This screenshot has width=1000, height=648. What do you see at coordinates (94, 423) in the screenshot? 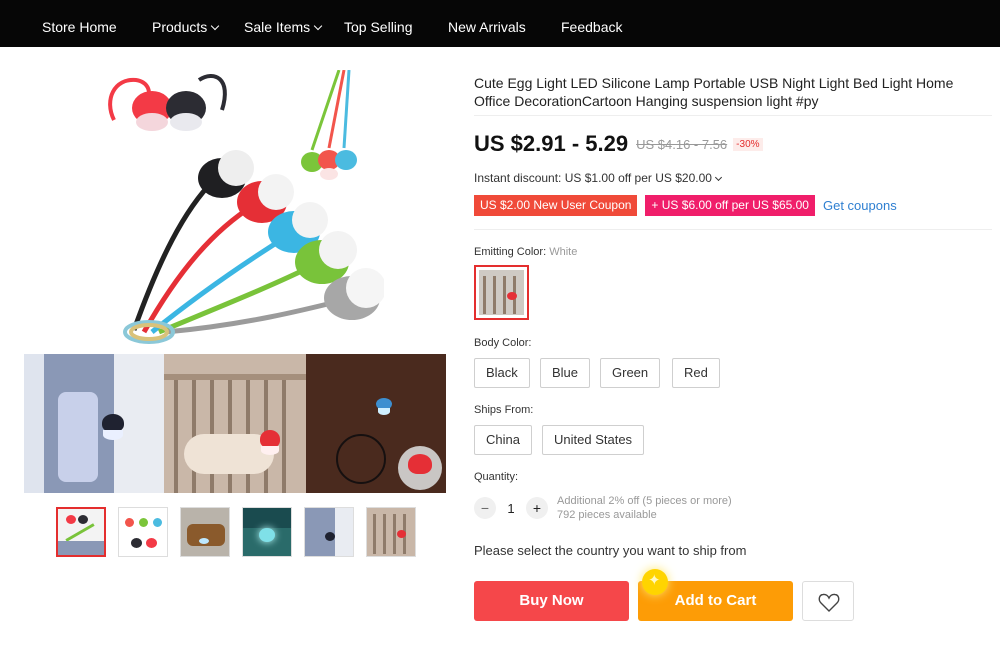
I see `lifestyle-image-closet` at bounding box center [94, 423].